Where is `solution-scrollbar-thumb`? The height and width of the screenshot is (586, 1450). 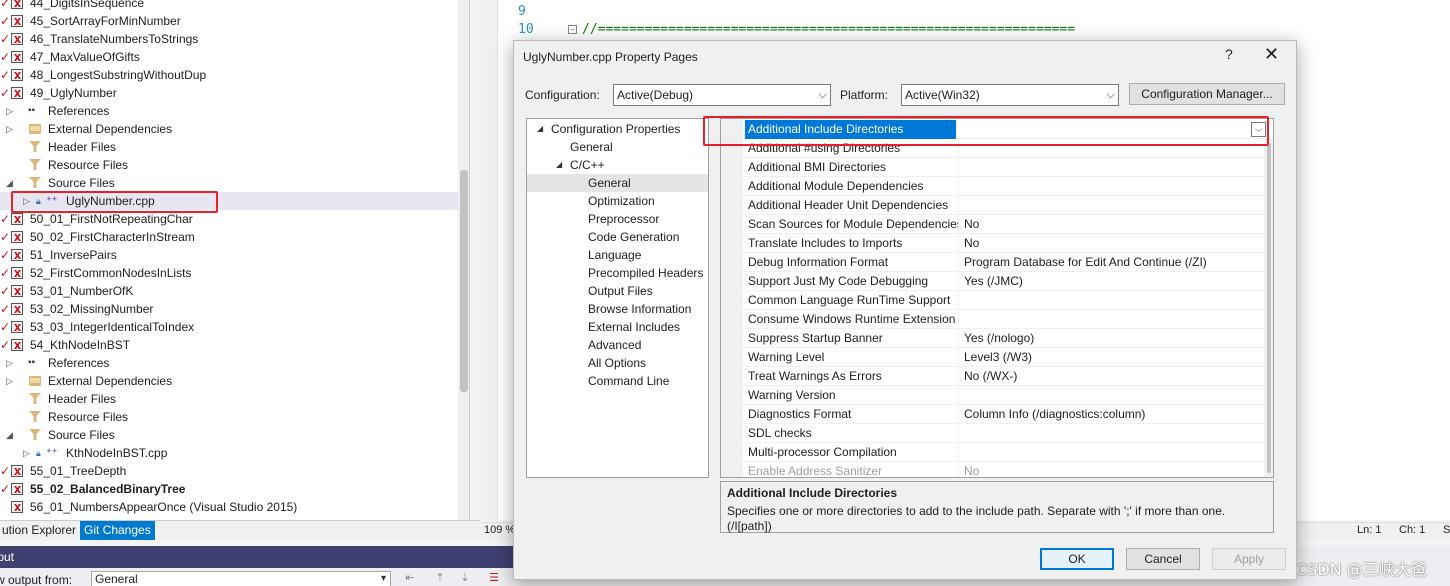 solution-scrollbar-thumb is located at coordinates (464, 281).